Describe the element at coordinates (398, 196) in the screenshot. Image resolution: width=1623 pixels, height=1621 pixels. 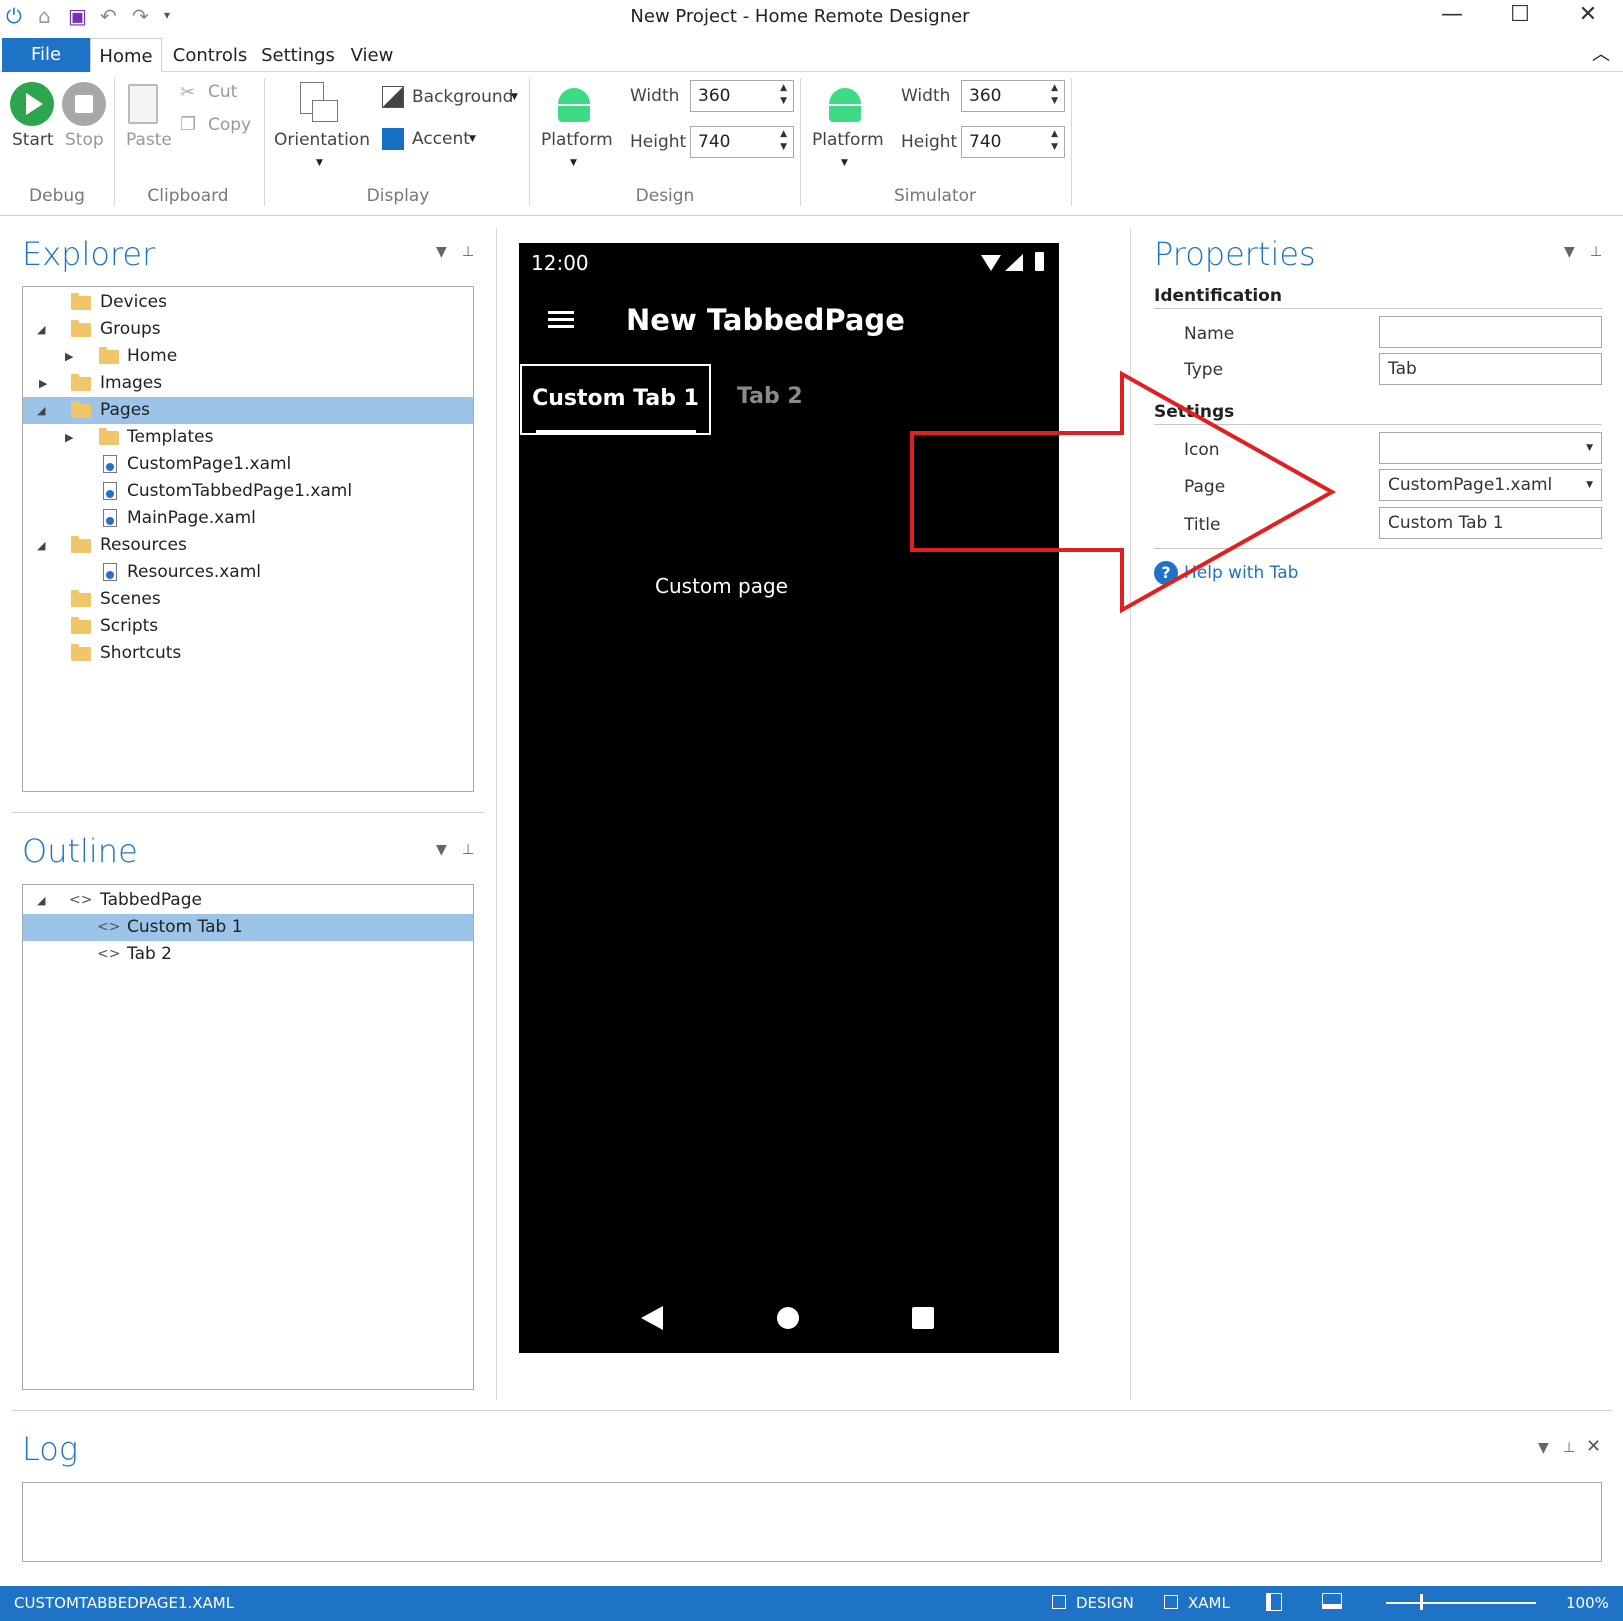
I see `display-group-label: Display` at that location.